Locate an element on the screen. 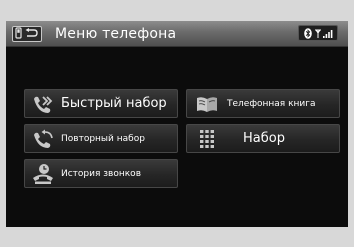  call-history-button: История звонков is located at coordinates (101, 173).